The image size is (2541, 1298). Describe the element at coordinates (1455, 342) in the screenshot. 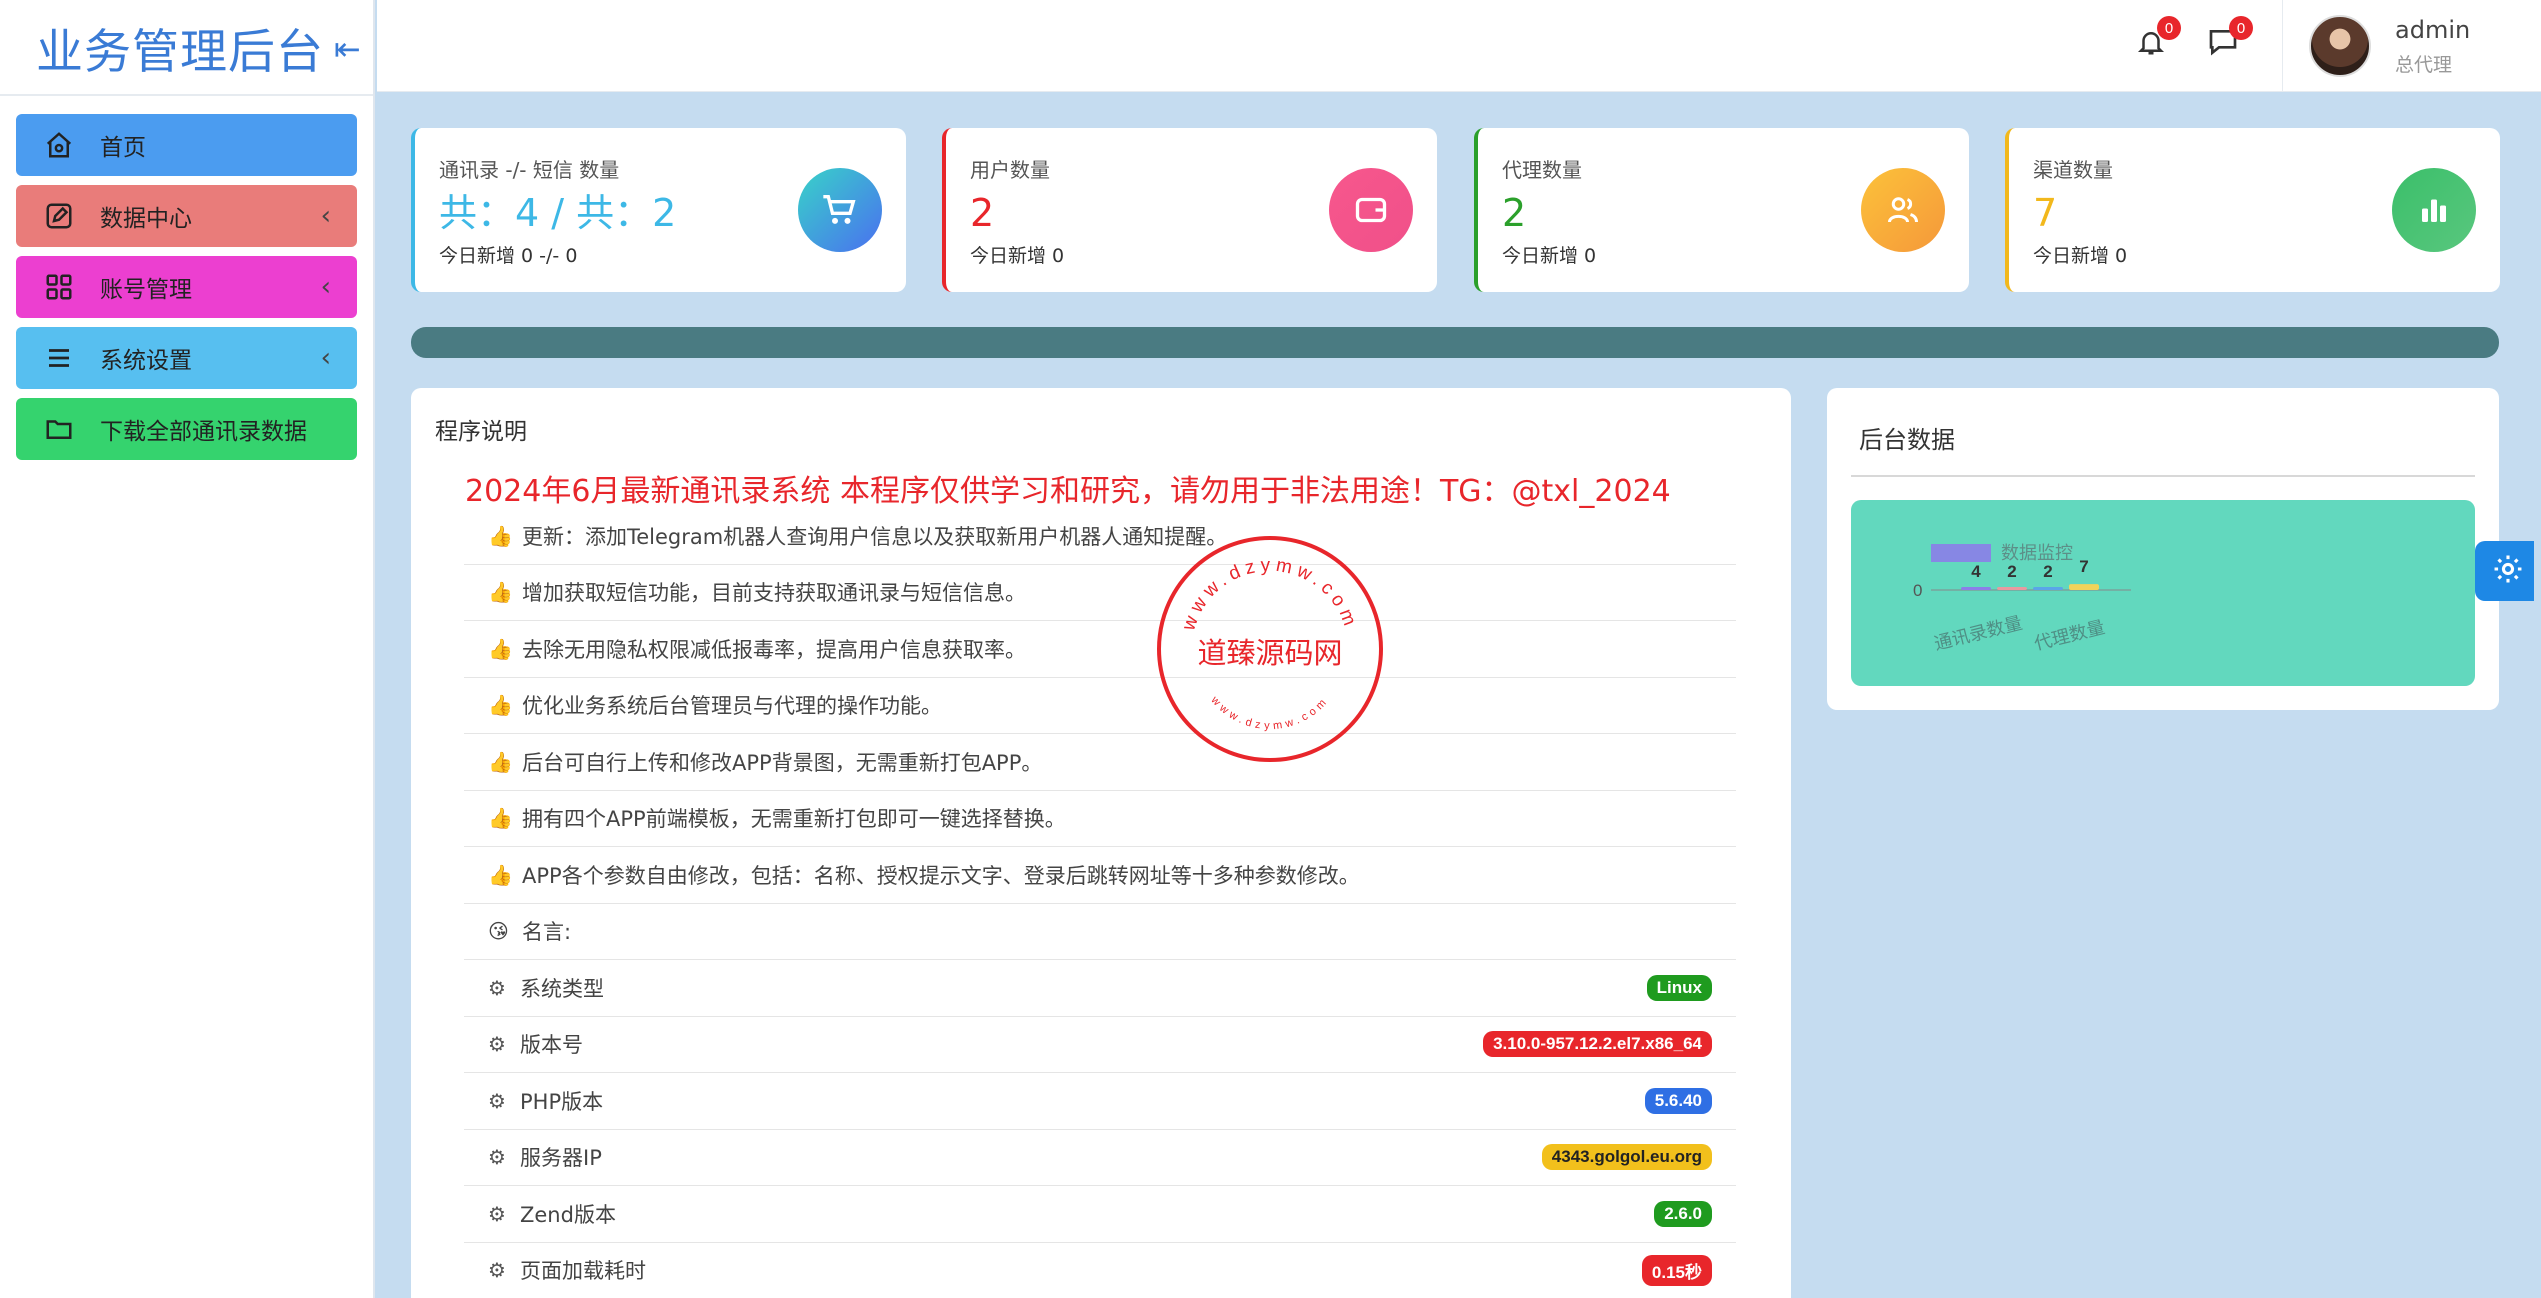

I see `progress-bar` at that location.